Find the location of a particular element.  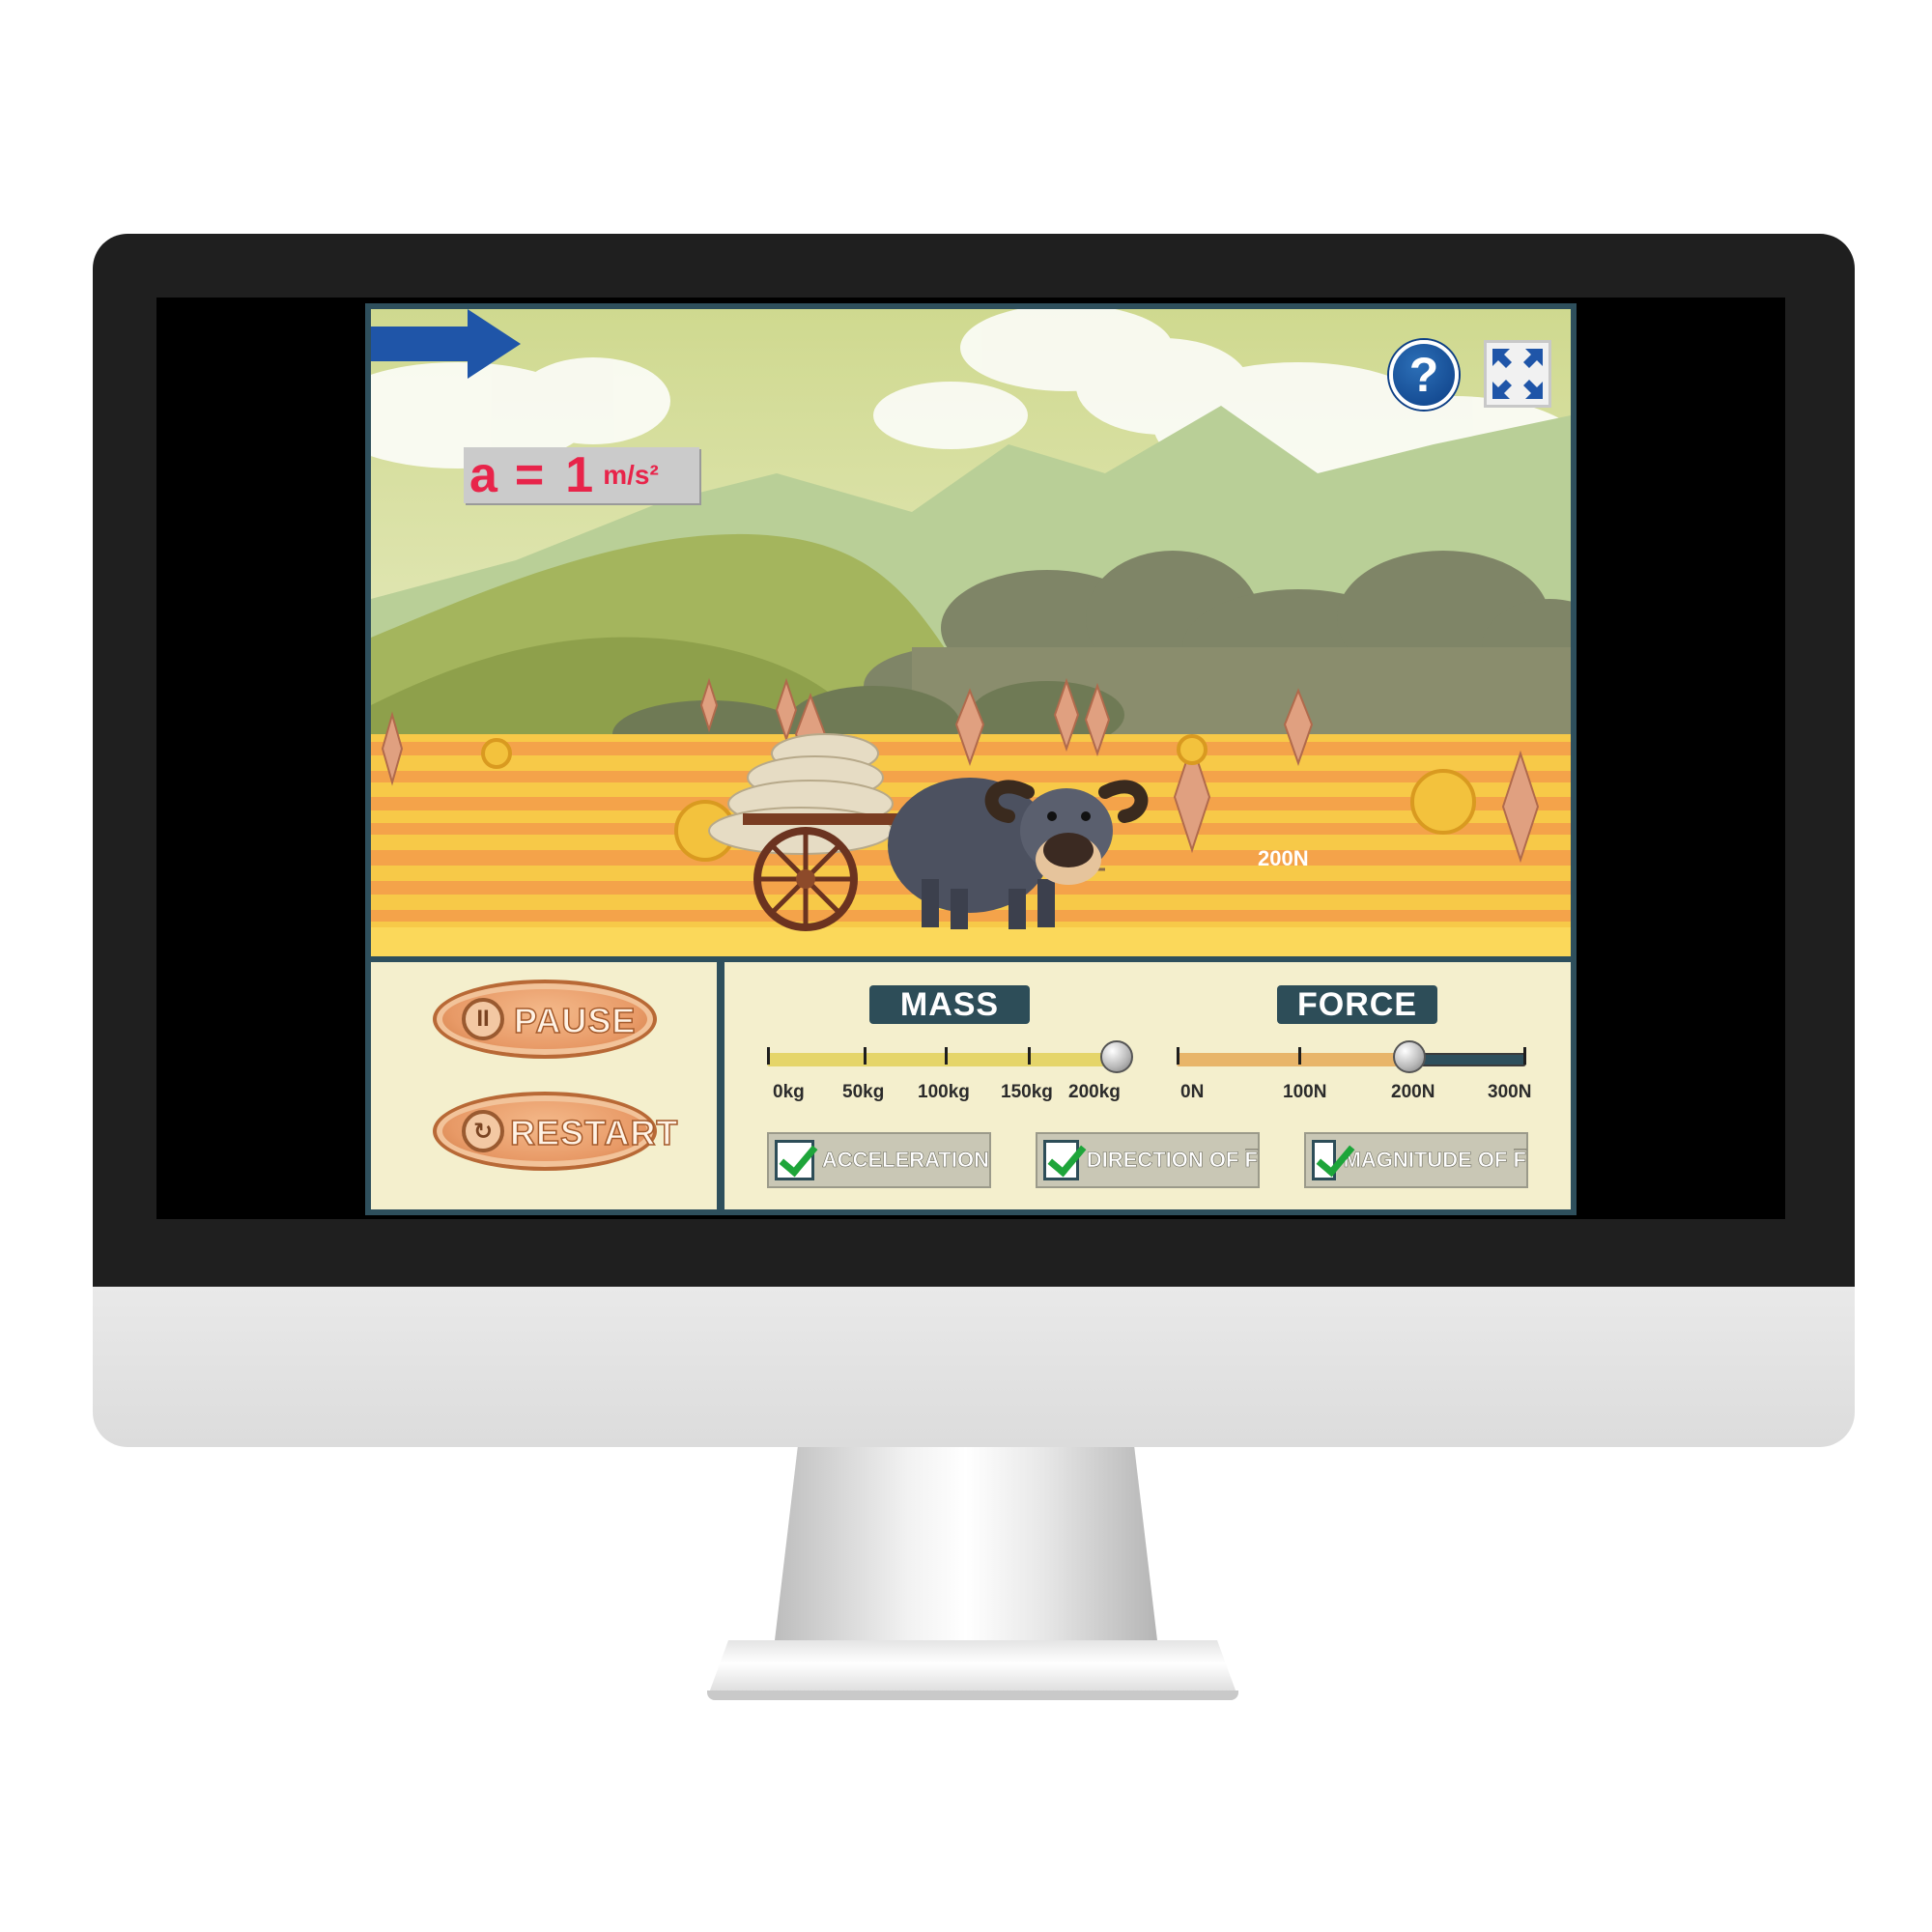

mass-title: MASS is located at coordinates (949, 1005).